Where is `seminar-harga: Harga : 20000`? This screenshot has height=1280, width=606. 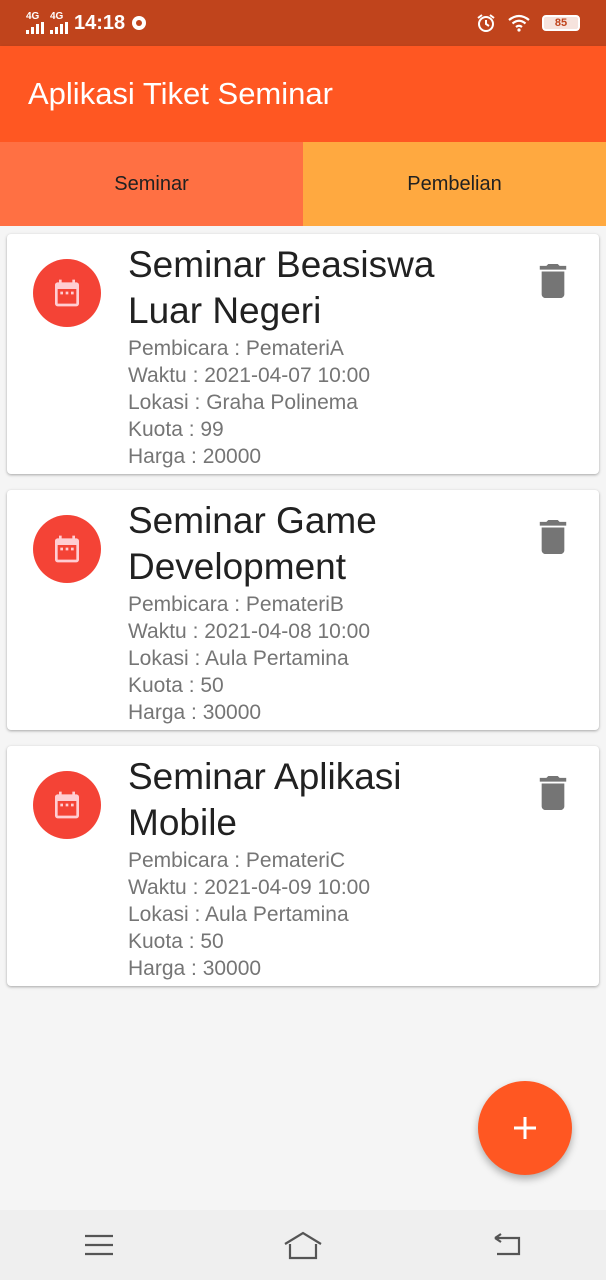 seminar-harga: Harga : 20000 is located at coordinates (195, 456).